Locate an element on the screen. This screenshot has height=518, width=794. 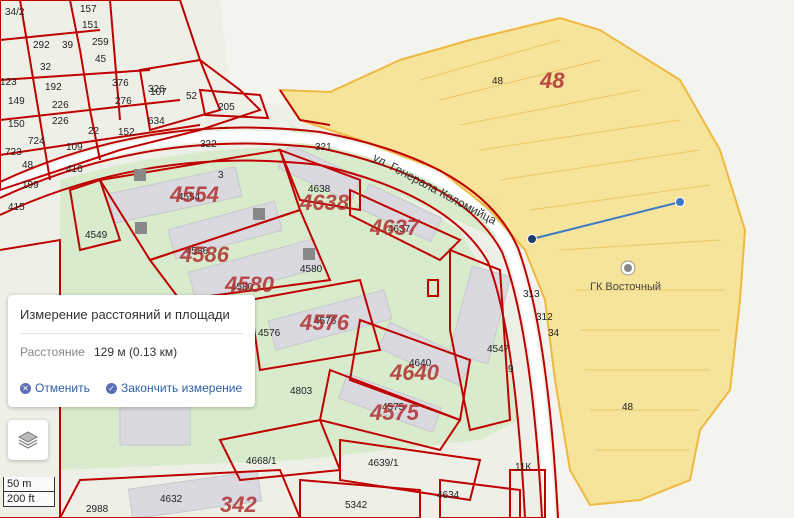
parcel-number: 4576 is located at coordinates (269, 333).